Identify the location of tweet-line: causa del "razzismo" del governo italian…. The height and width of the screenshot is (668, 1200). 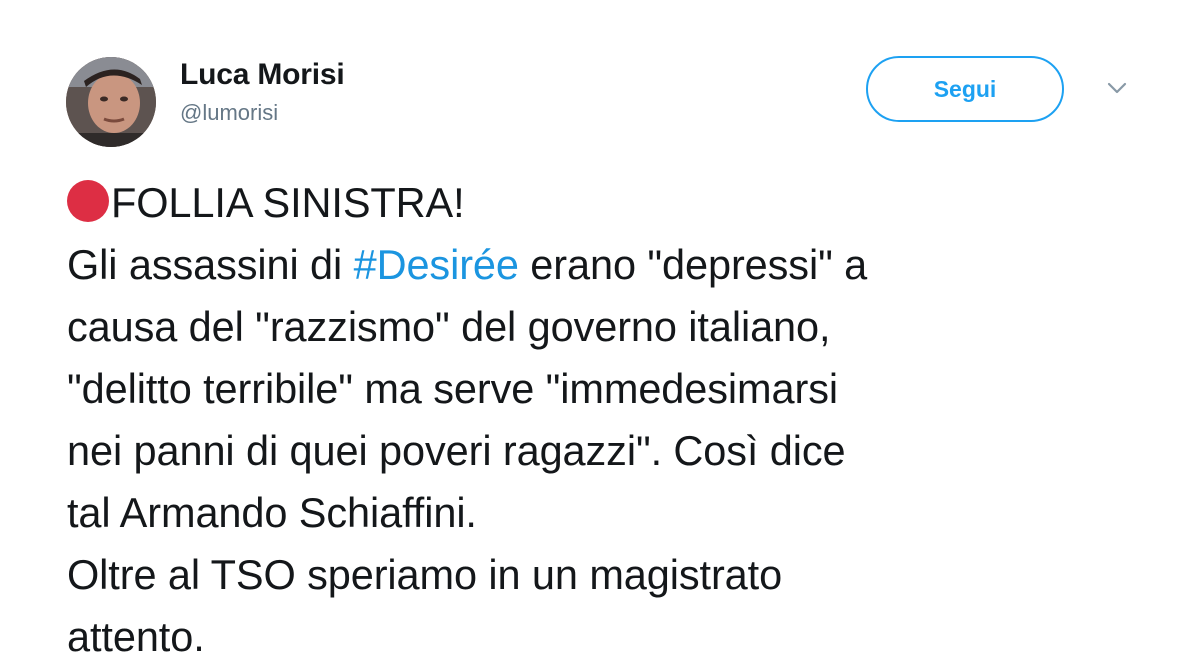
(449, 326).